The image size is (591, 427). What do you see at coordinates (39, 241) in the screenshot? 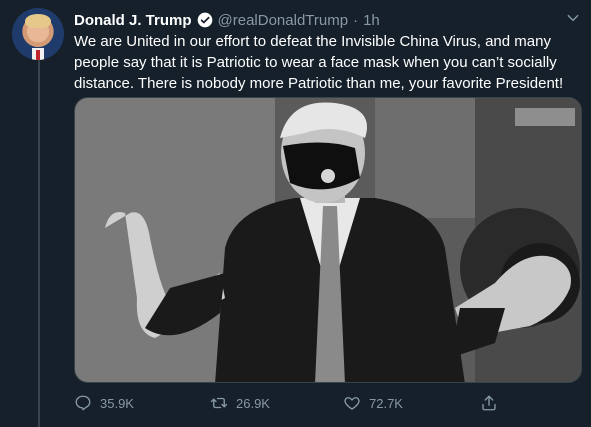
I see `thread-line` at bounding box center [39, 241].